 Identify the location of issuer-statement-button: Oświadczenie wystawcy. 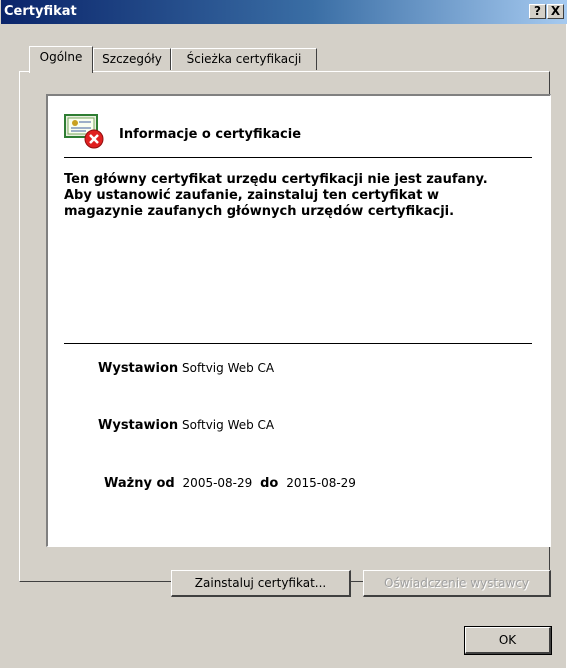
(457, 583).